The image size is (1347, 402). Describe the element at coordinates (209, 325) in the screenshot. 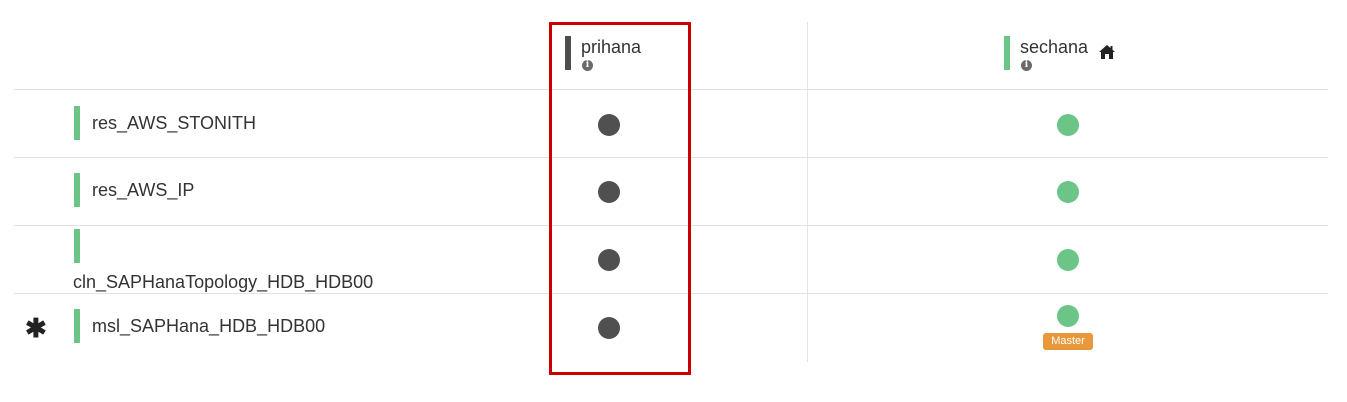

I see `resource-name: msl_SAPHana_HDB_HDB00` at that location.